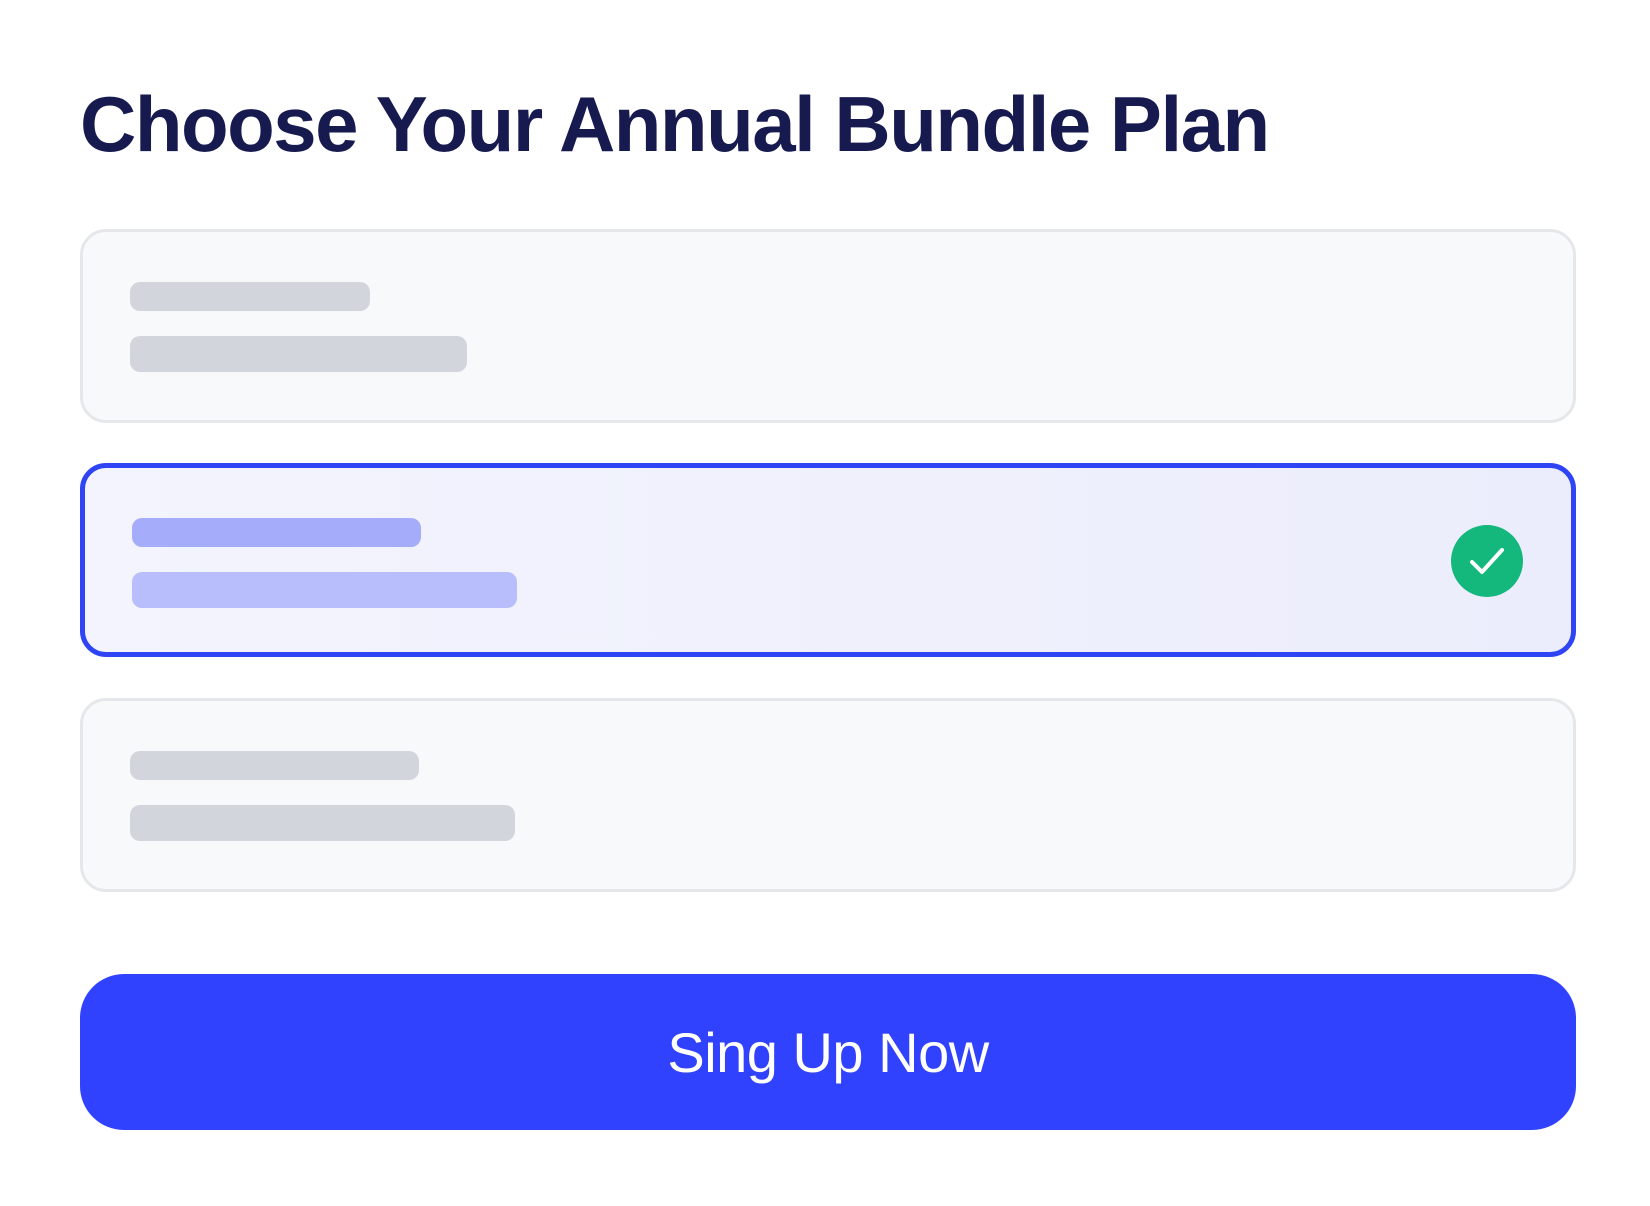 The width and height of the screenshot is (1650, 1206). Describe the element at coordinates (828, 1052) in the screenshot. I see `sign-up-button: Sing Up Now` at that location.